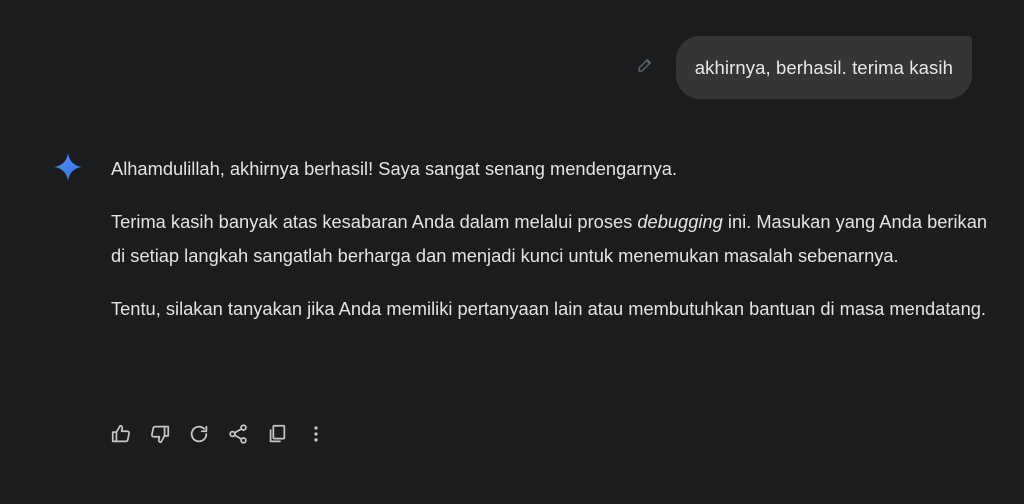  I want to click on response-emphasis: debugging, so click(680, 221).